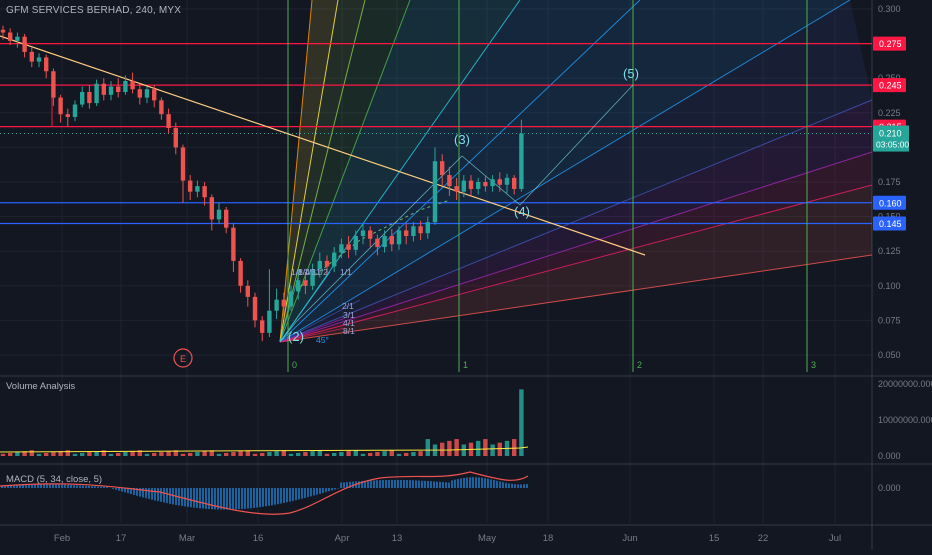 Image resolution: width=932 pixels, height=555 pixels. I want to click on price-tick-label: 0.100, so click(889, 286).